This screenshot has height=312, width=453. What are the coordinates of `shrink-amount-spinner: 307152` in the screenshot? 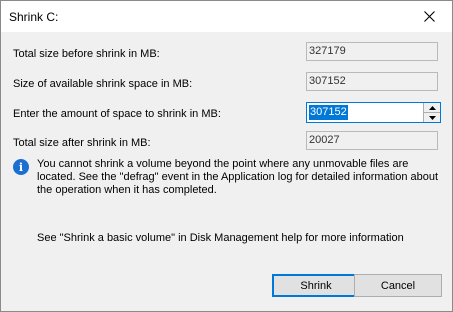 It's located at (373, 112).